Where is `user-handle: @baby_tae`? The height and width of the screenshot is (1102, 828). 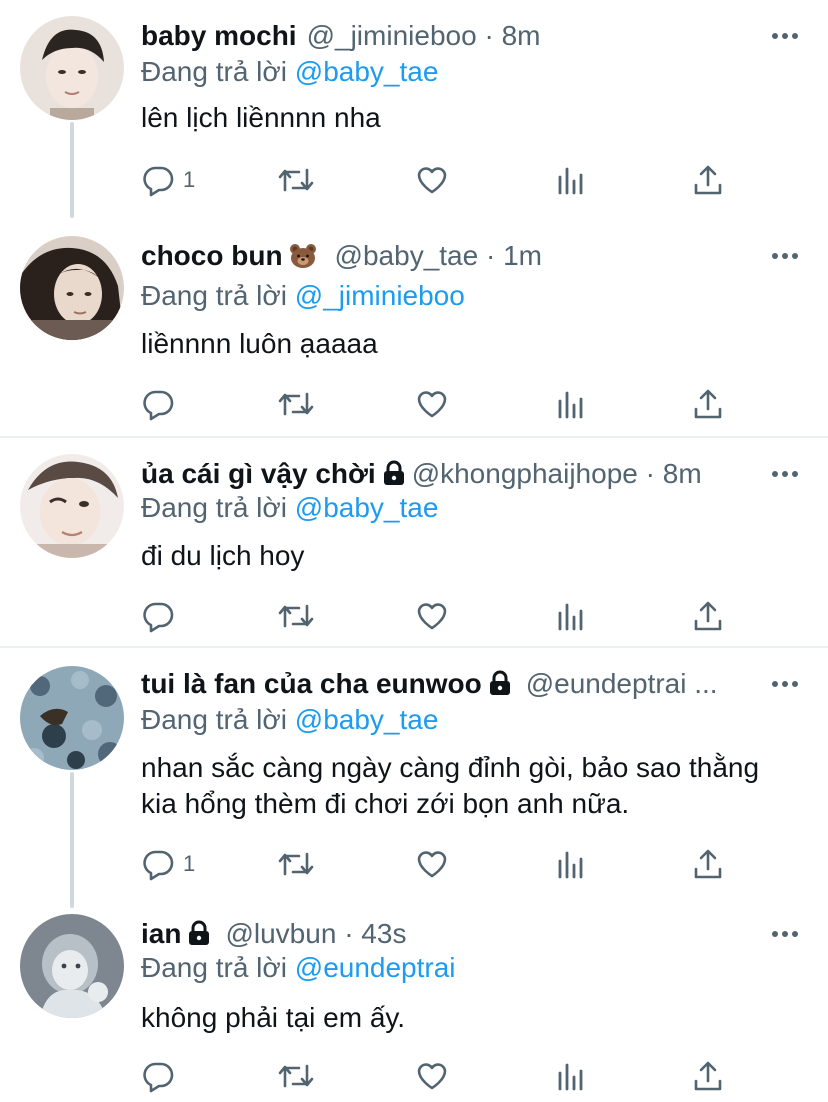
user-handle: @baby_tae is located at coordinates (407, 255).